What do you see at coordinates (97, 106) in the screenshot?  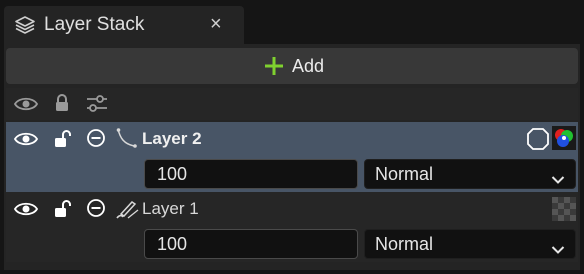 I see `adjustments-icon` at bounding box center [97, 106].